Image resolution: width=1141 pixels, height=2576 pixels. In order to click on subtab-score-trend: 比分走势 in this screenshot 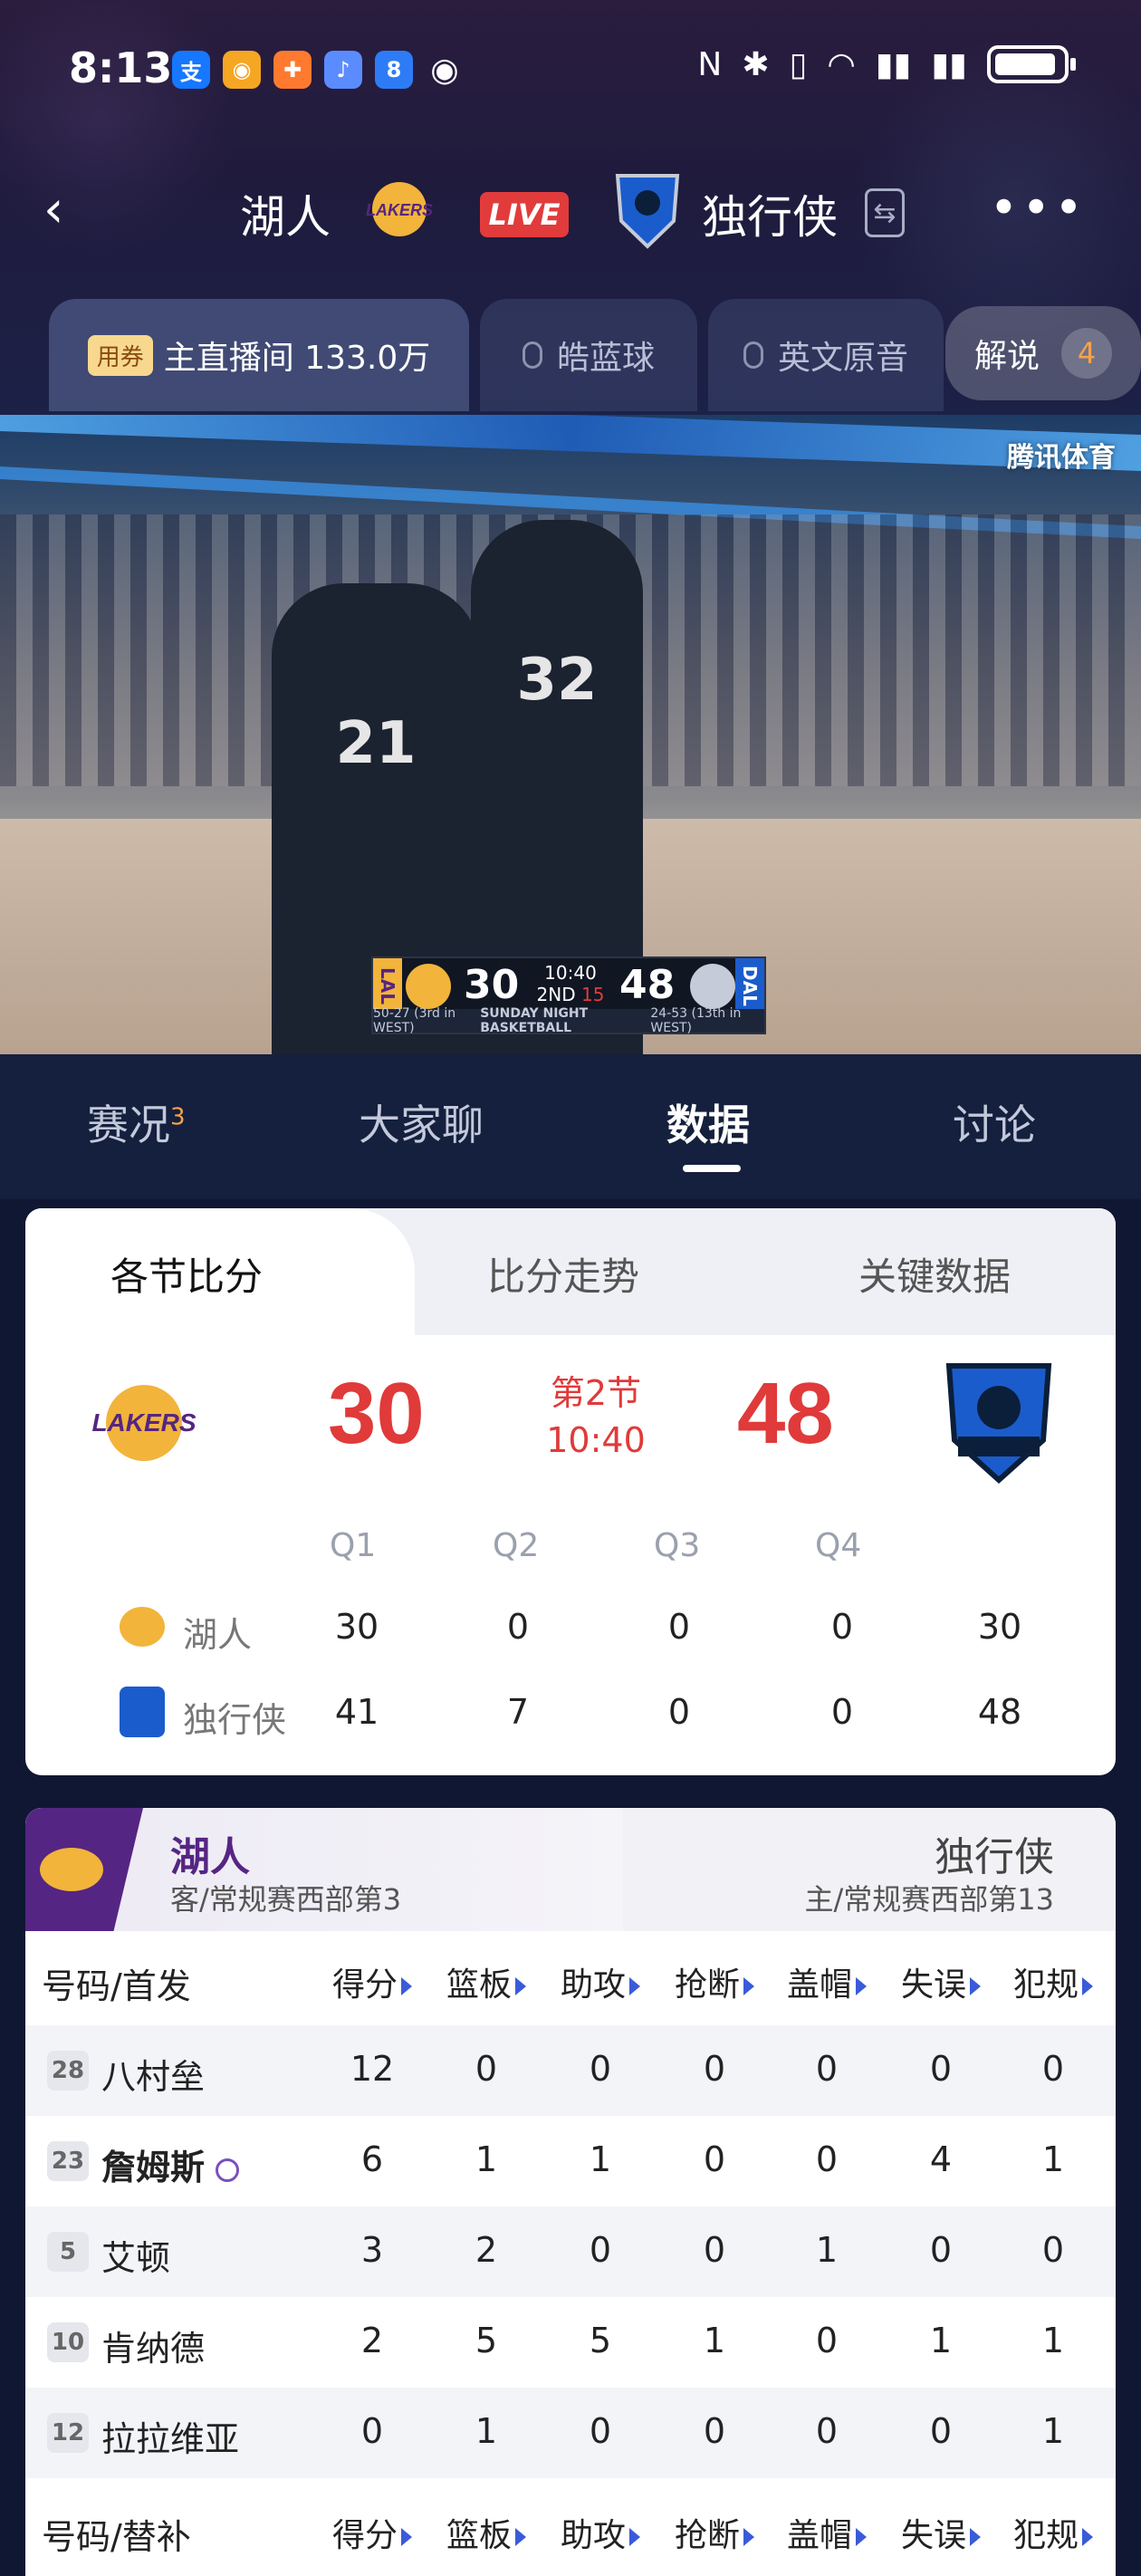, I will do `click(563, 1274)`.